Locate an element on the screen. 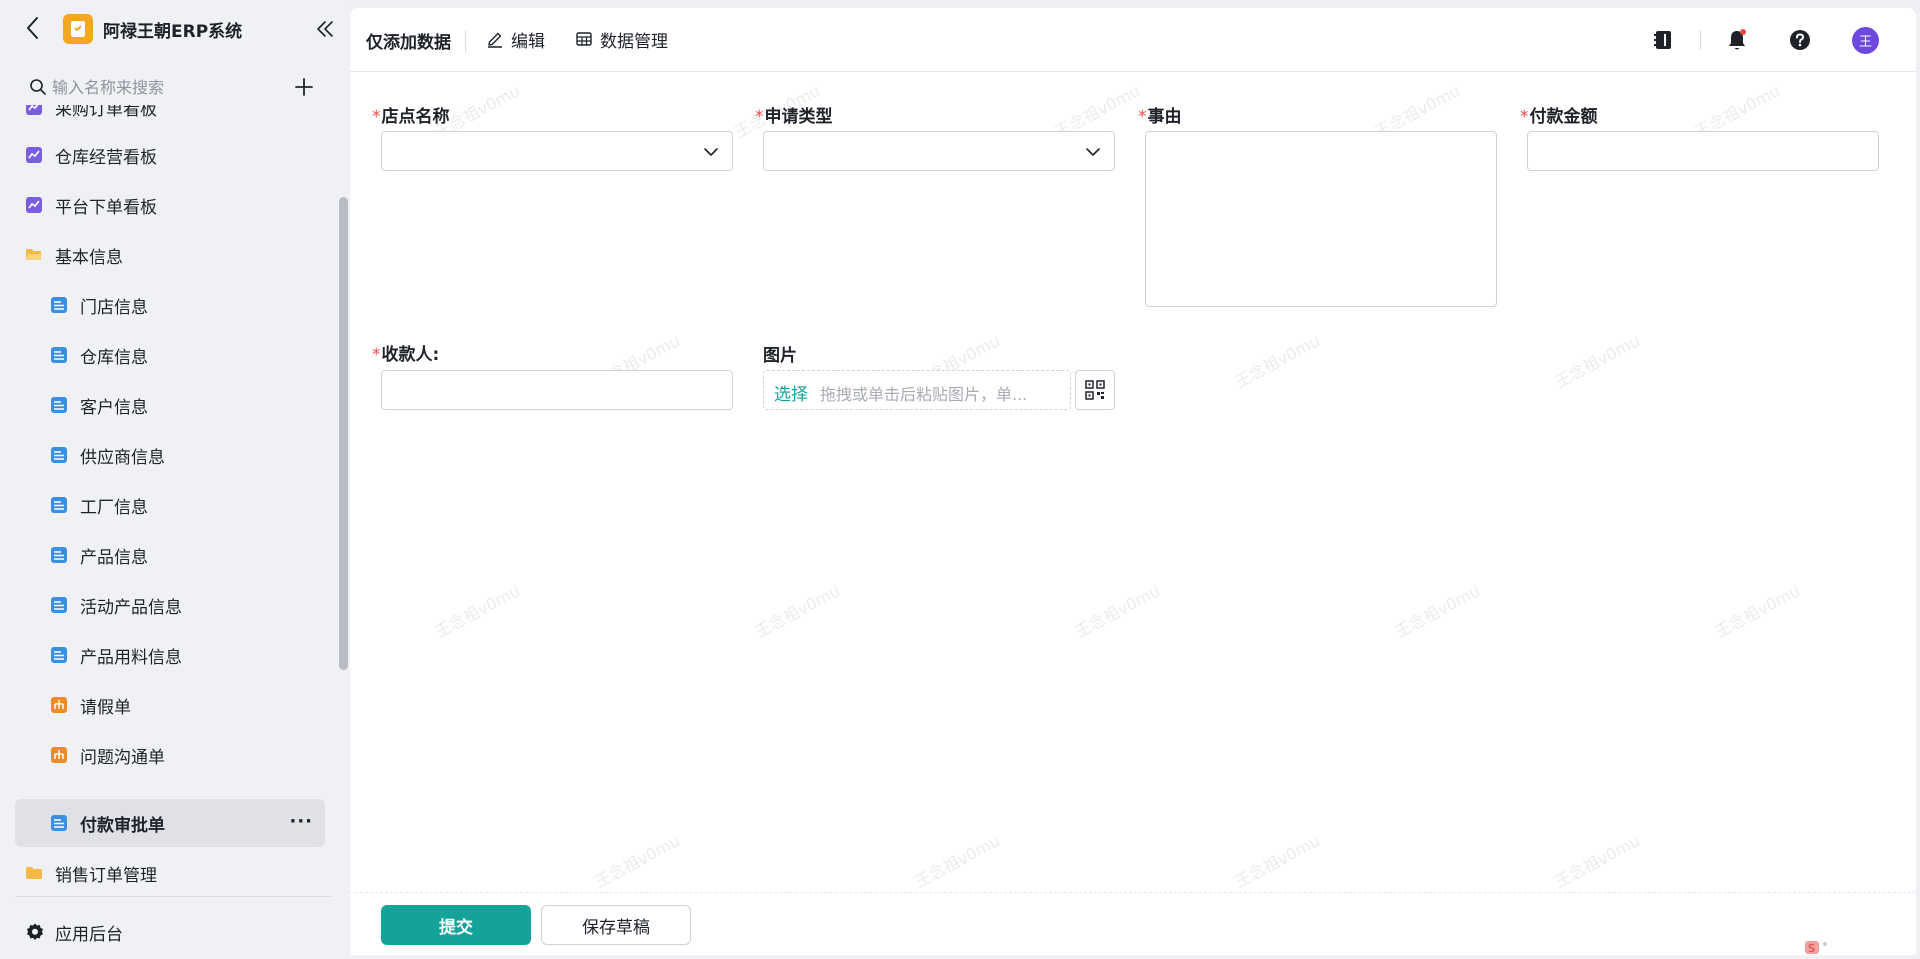  qr-code-upload-button is located at coordinates (1095, 390).